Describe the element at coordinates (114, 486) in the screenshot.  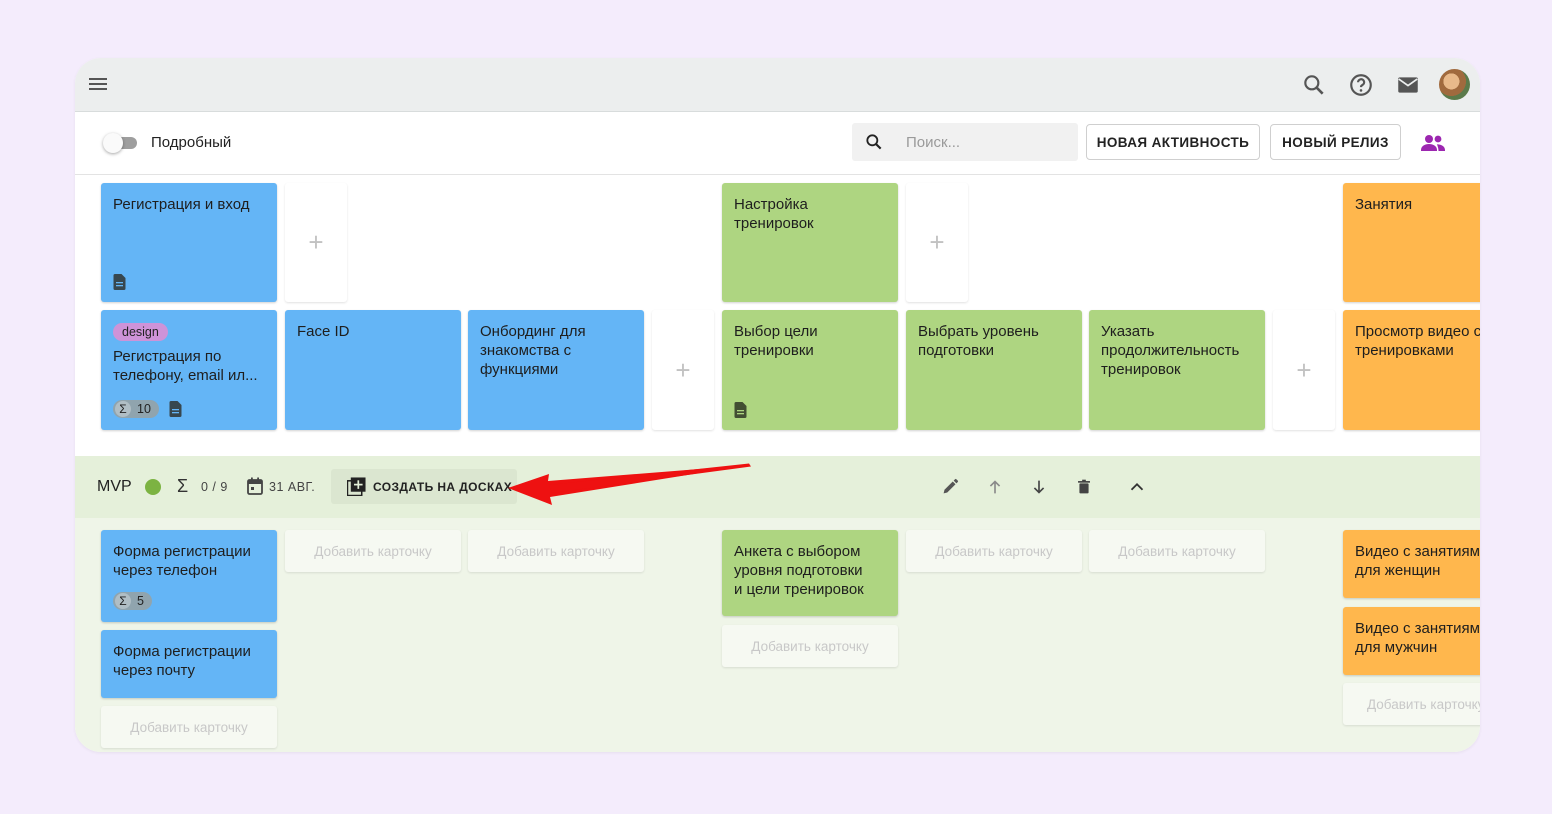
I see `release-name: MVP` at that location.